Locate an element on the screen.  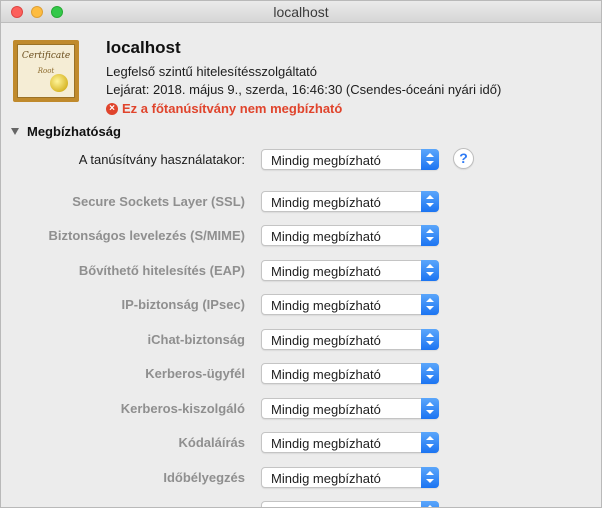
trust-row-ichat: iChat-biztonság Mindig megbízható is located at coordinates (301, 340).